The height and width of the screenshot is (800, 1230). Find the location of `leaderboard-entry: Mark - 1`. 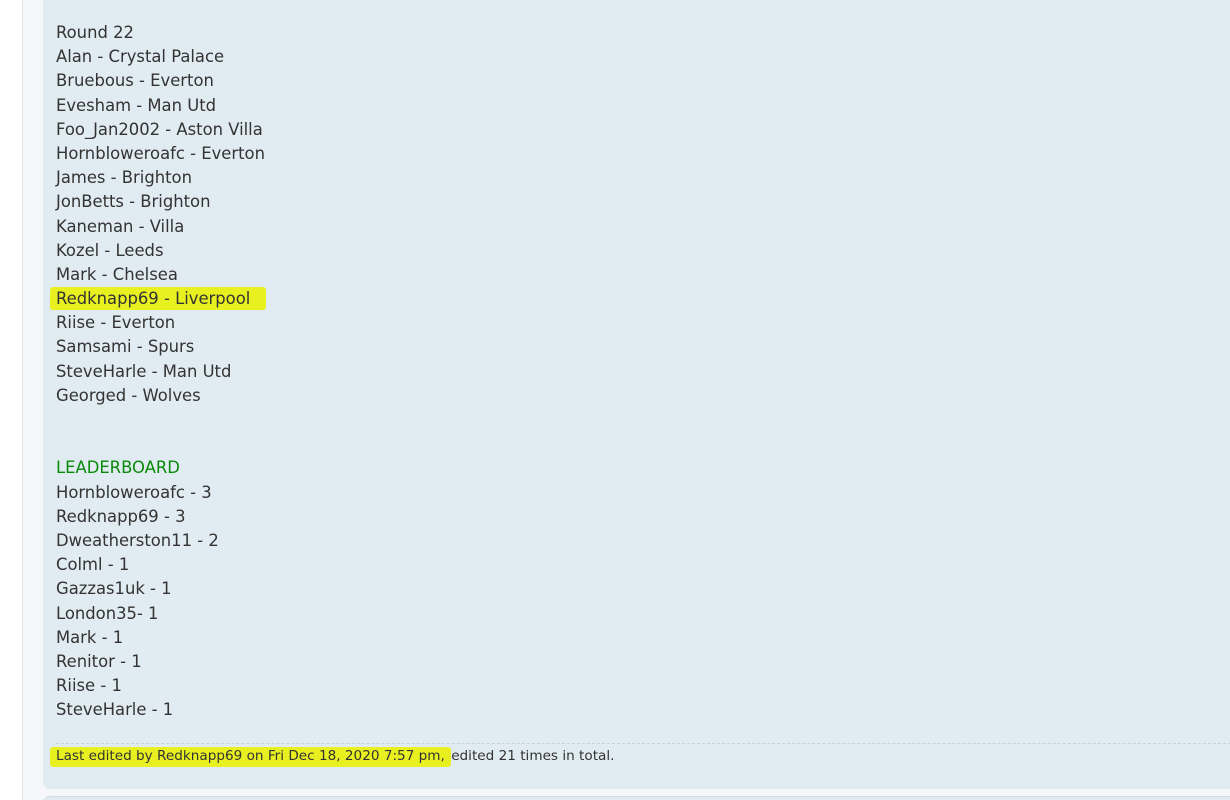

leaderboard-entry: Mark - 1 is located at coordinates (90, 637).